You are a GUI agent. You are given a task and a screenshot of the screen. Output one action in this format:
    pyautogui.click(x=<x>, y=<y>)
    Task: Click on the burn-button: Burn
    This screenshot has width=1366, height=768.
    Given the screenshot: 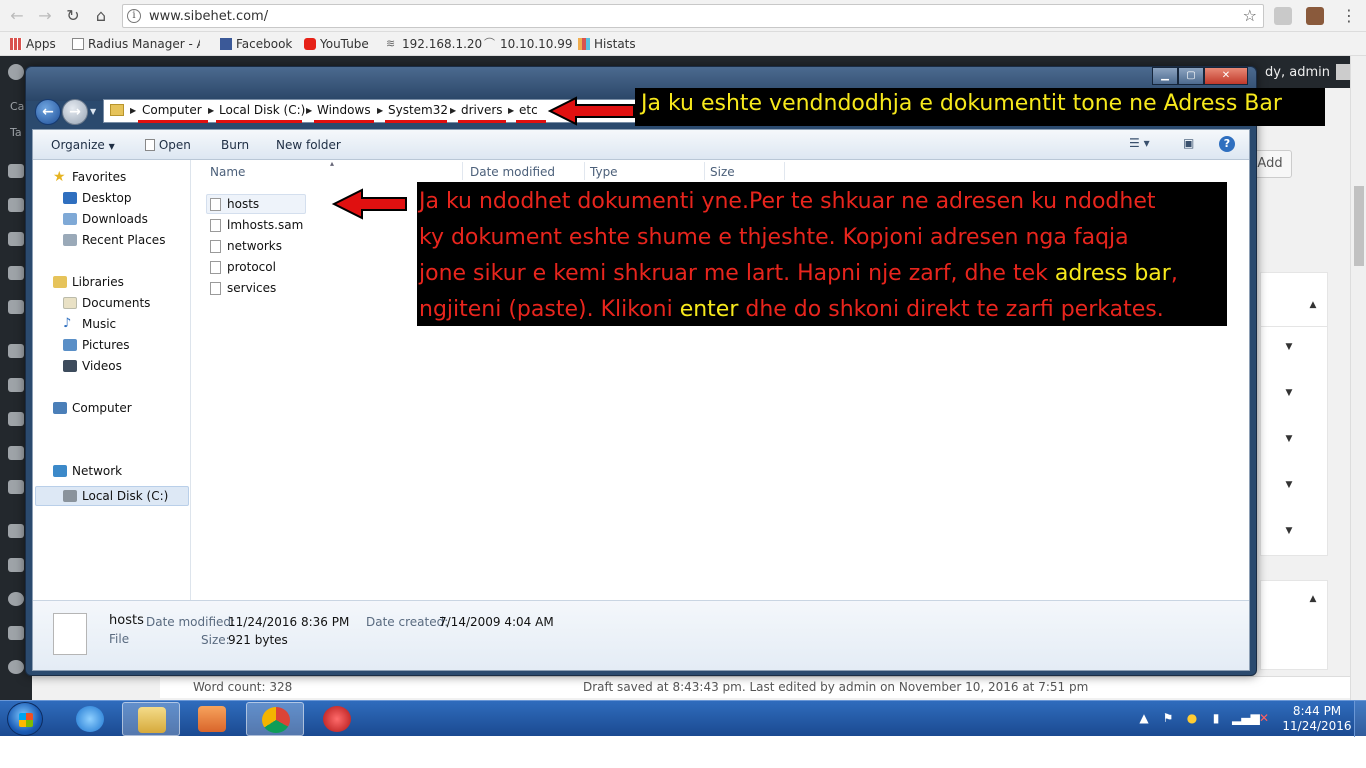 What is the action you would take?
    pyautogui.click(x=235, y=145)
    